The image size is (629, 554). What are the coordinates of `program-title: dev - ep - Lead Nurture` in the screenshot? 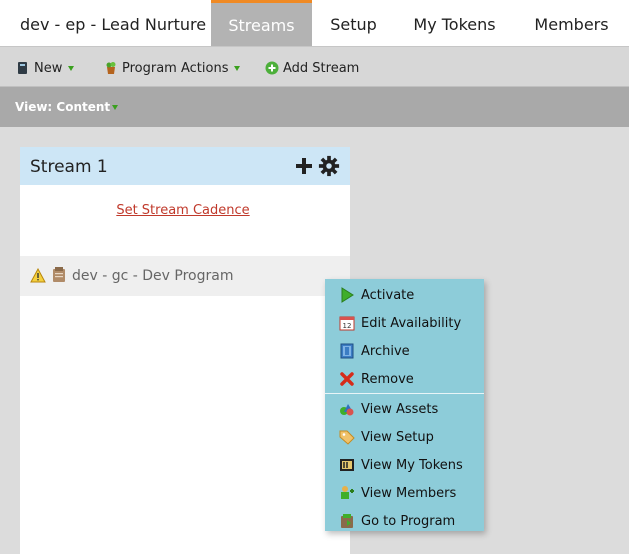 It's located at (113, 24).